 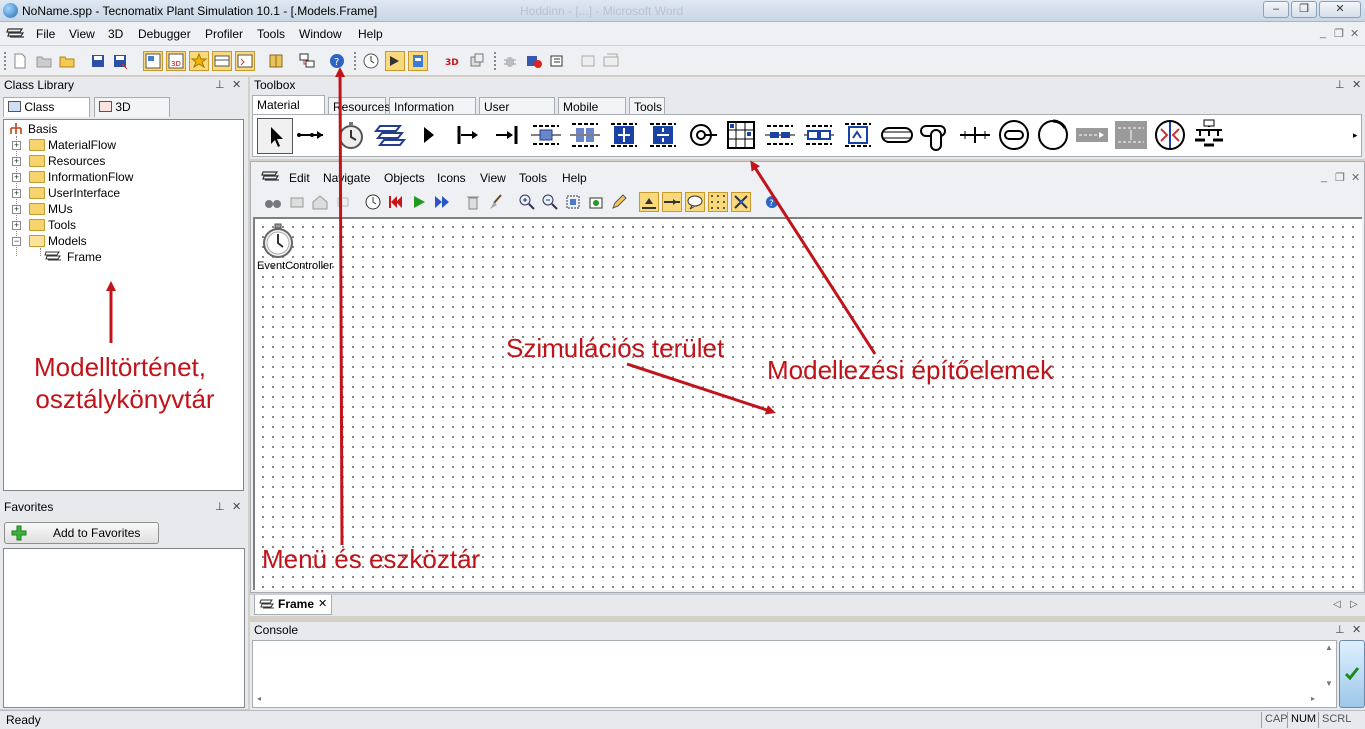 What do you see at coordinates (224, 34) in the screenshot?
I see `menu-profiler: Profiler` at bounding box center [224, 34].